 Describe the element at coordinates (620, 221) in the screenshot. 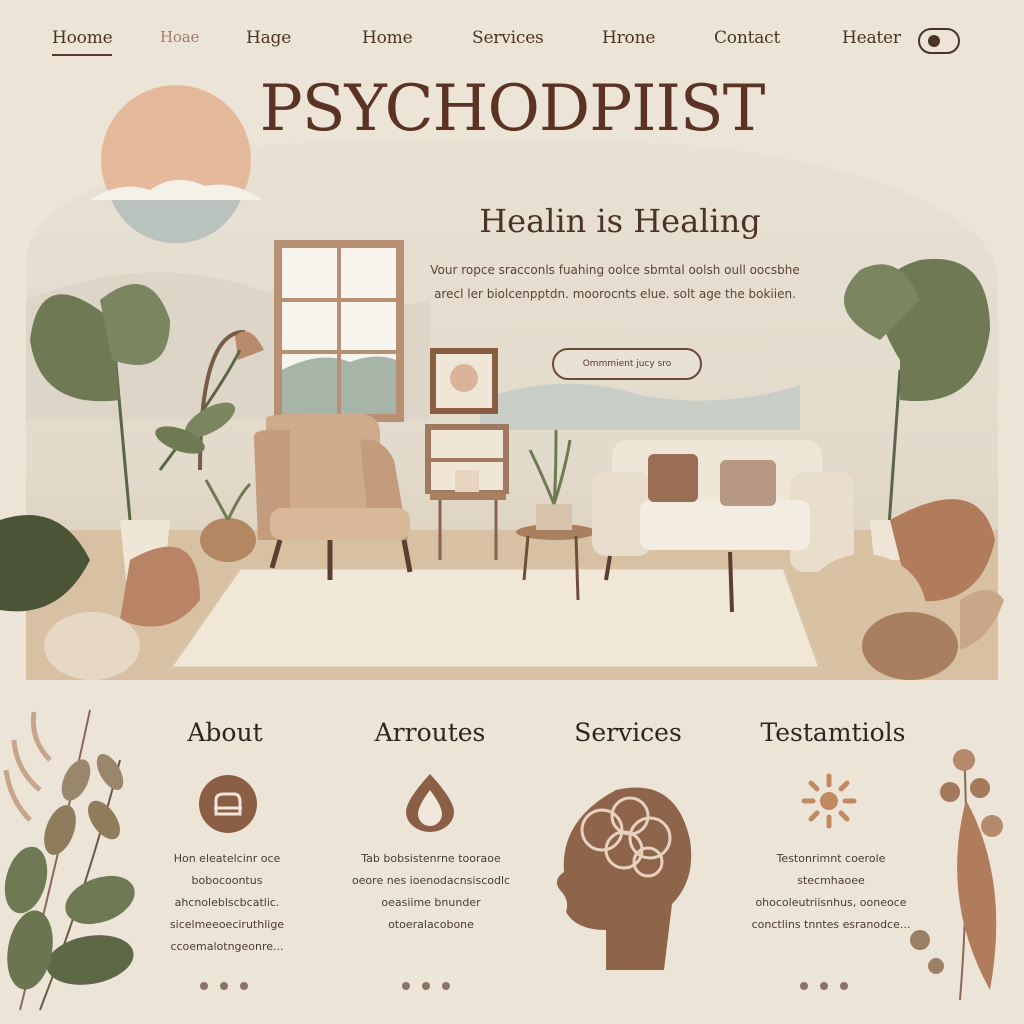

I see `hero-tagline: Healin is Healing` at that location.